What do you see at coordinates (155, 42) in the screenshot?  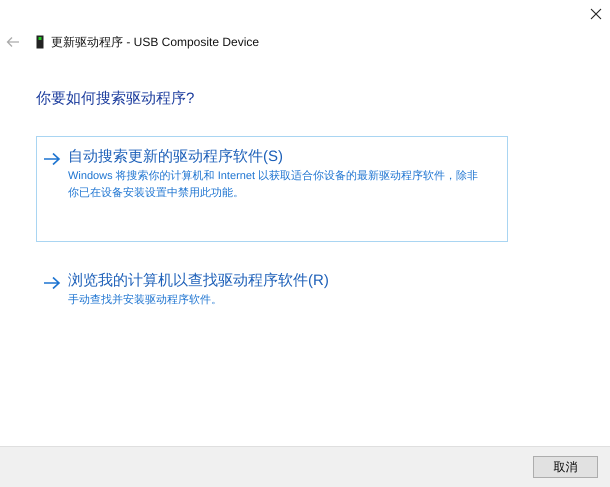 I see `window-title: 更新驱动程序 - USB Composite Device` at bounding box center [155, 42].